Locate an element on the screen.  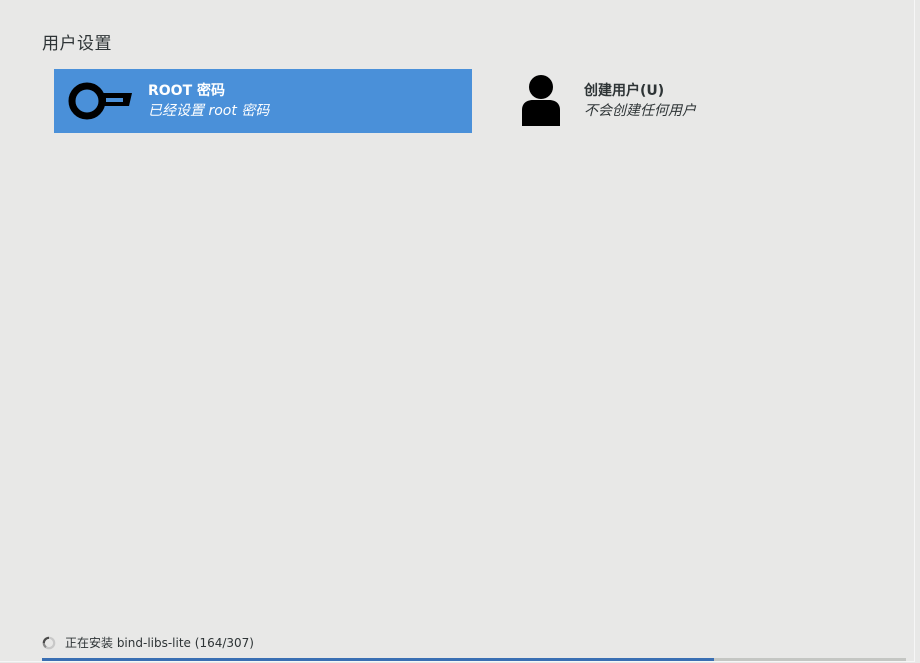
section-title: 用户设置 is located at coordinates (77, 44).